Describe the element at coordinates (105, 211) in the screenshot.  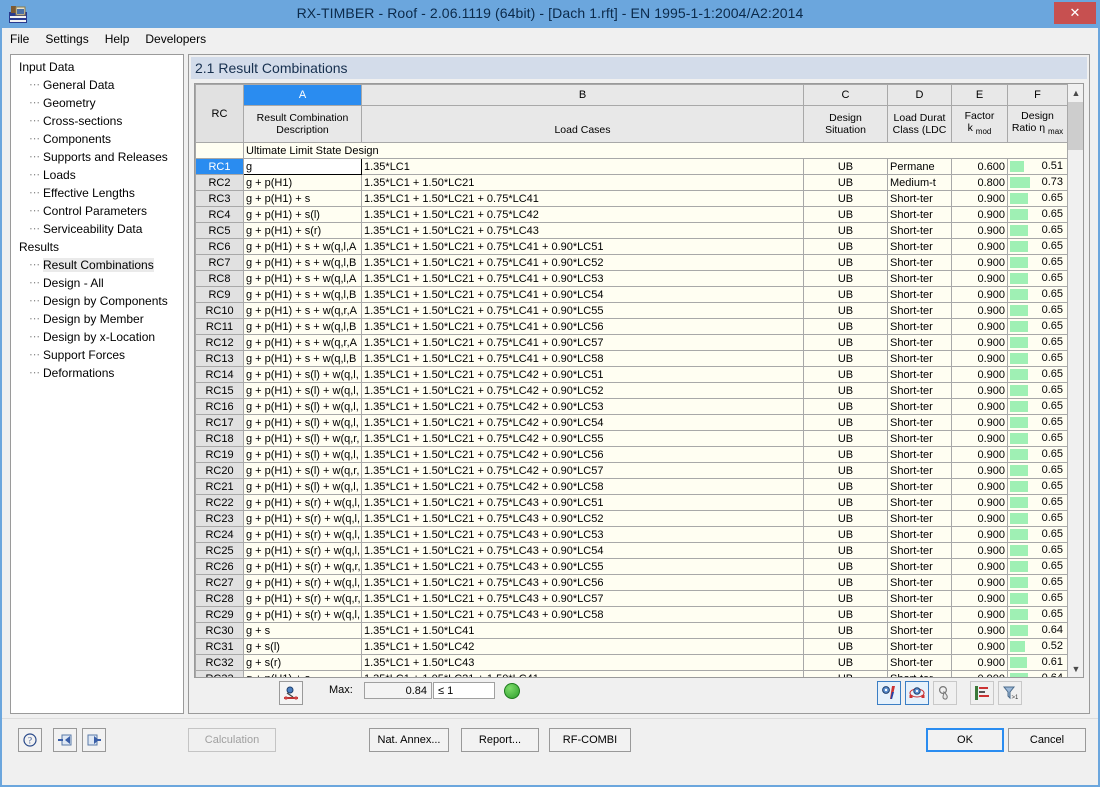
I see `sidebar-item-control-parameters: ⋯ Control Parameters` at that location.